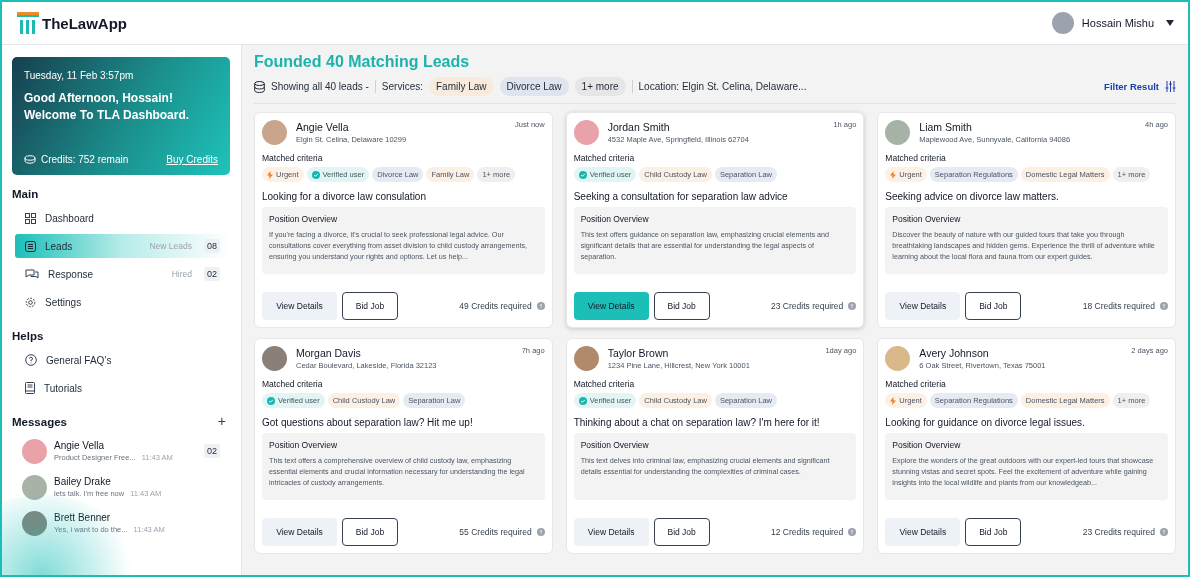 The image size is (1190, 577). I want to click on count-badge: 08, so click(212, 246).